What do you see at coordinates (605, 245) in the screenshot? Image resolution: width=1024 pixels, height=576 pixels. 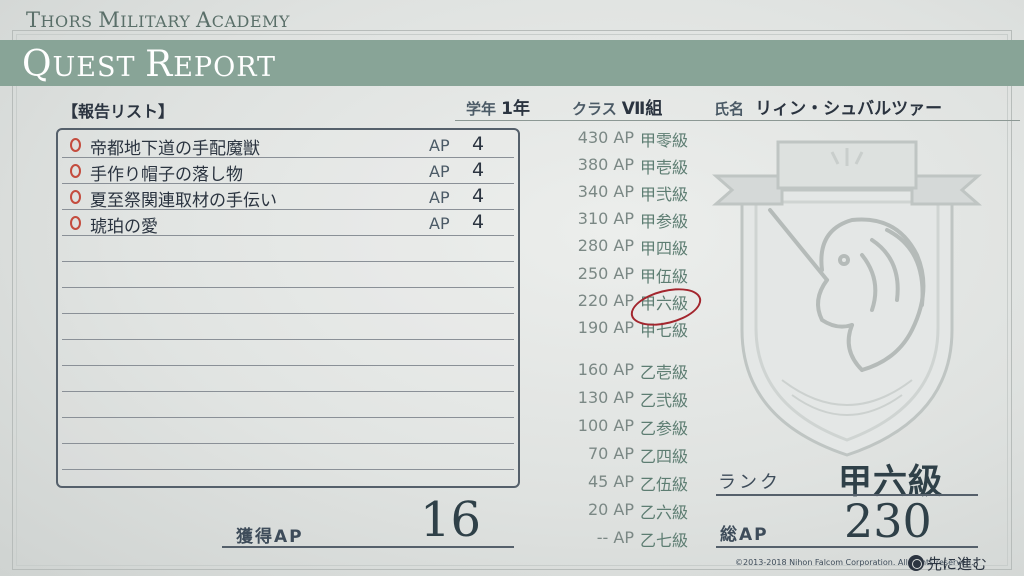 I see `rank-threshold-ap: 280 AP` at bounding box center [605, 245].